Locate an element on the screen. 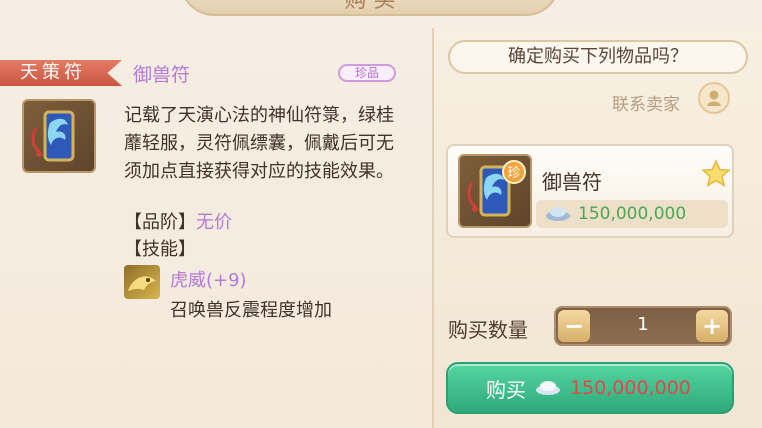  skill-header: 【技能】 is located at coordinates (160, 249).